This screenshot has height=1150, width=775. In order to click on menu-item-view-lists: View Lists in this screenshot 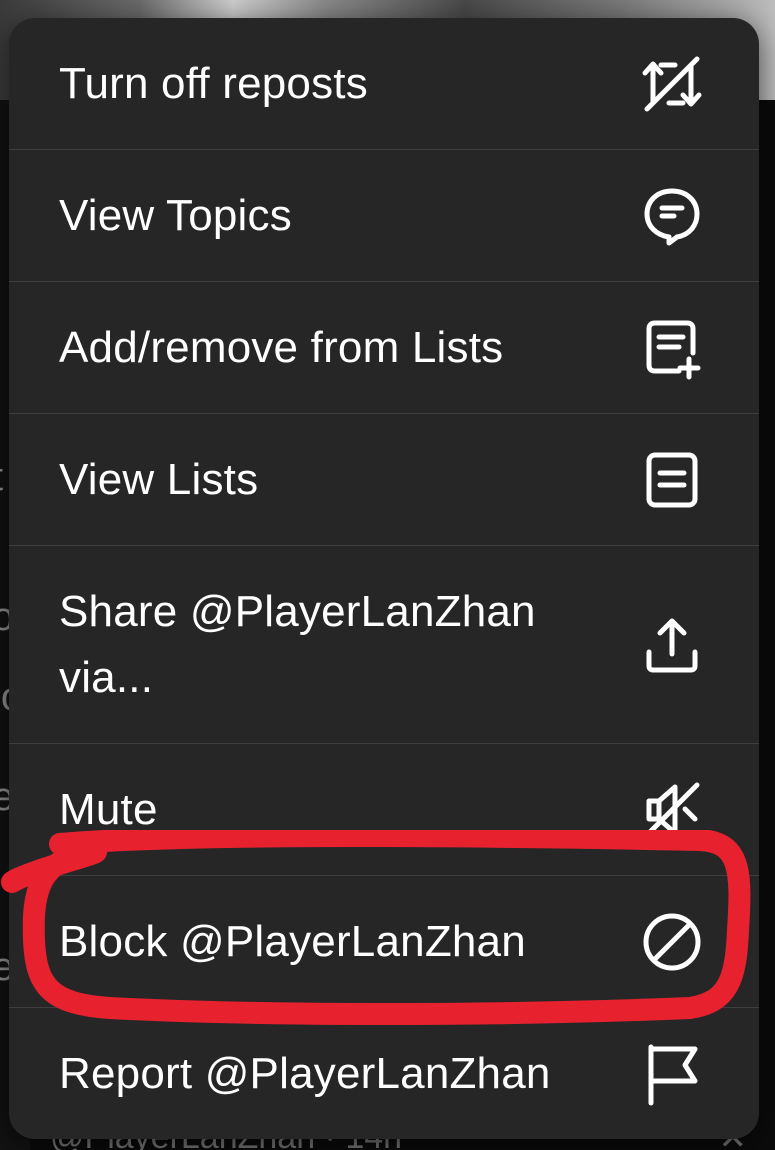, I will do `click(384, 480)`.